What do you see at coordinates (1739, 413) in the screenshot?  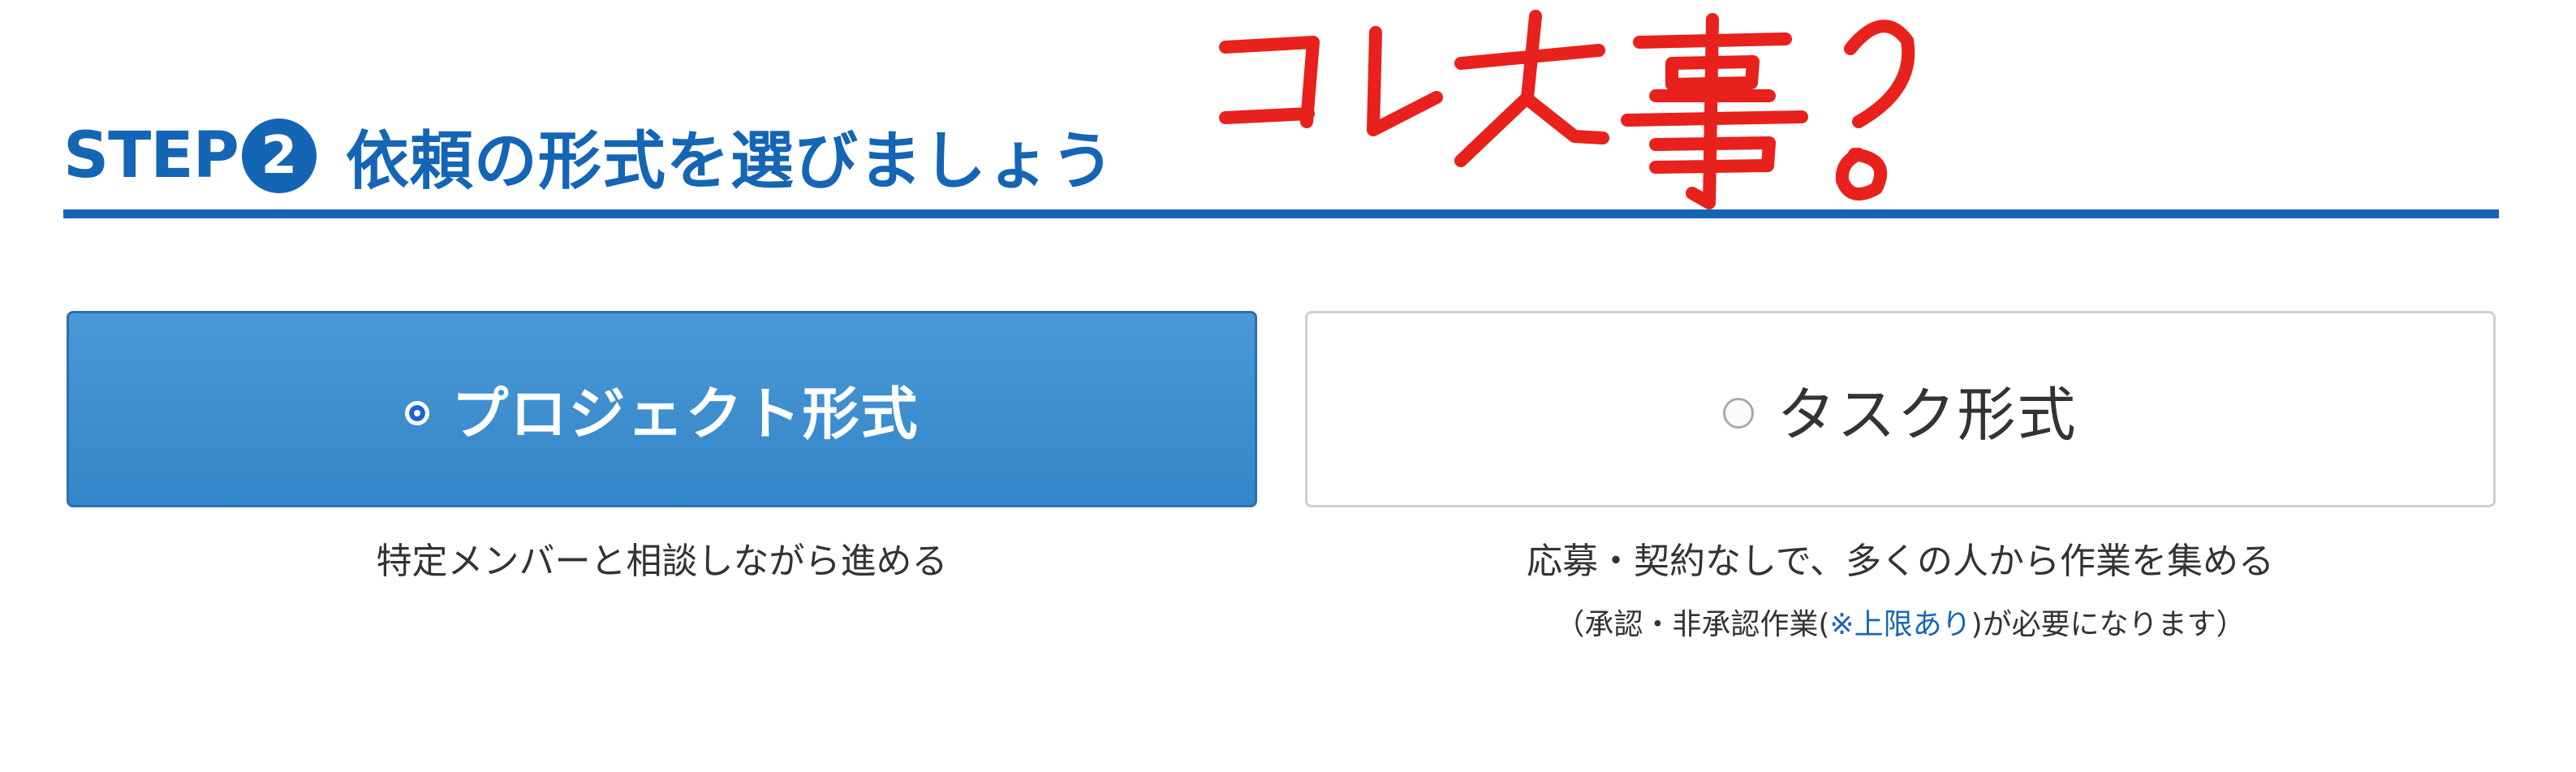 I see `radio-unselected-icon` at bounding box center [1739, 413].